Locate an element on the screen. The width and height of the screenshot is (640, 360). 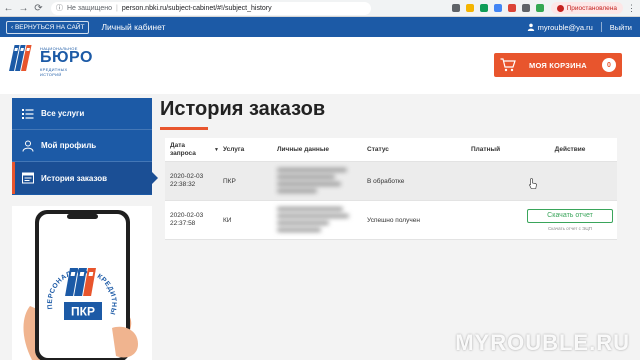
title-underline is located at coordinates (184, 128).